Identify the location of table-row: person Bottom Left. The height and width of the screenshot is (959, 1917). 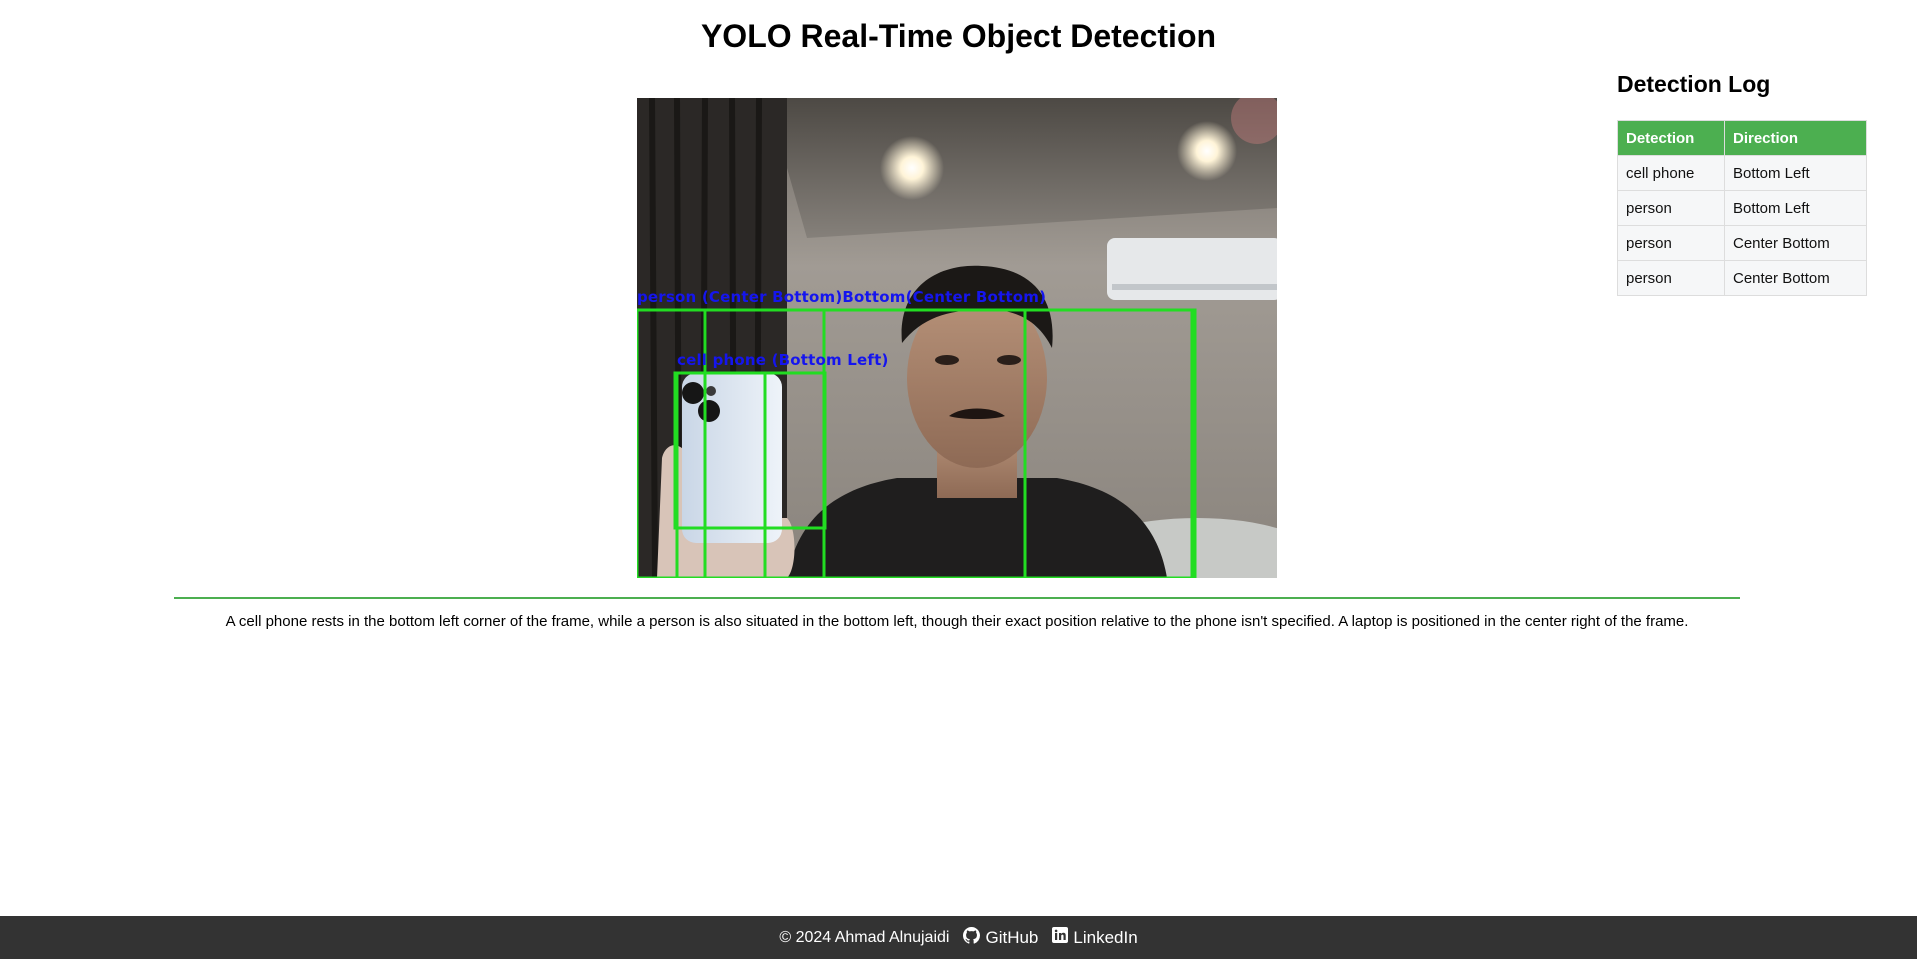
(1742, 208).